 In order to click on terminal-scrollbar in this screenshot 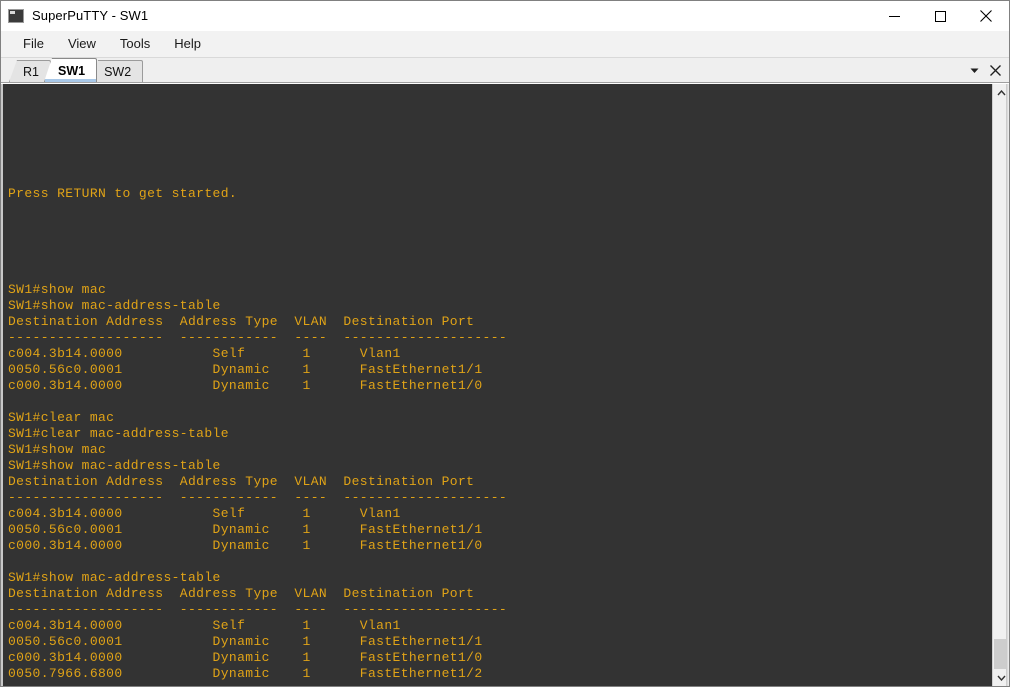, I will do `click(1000, 385)`.